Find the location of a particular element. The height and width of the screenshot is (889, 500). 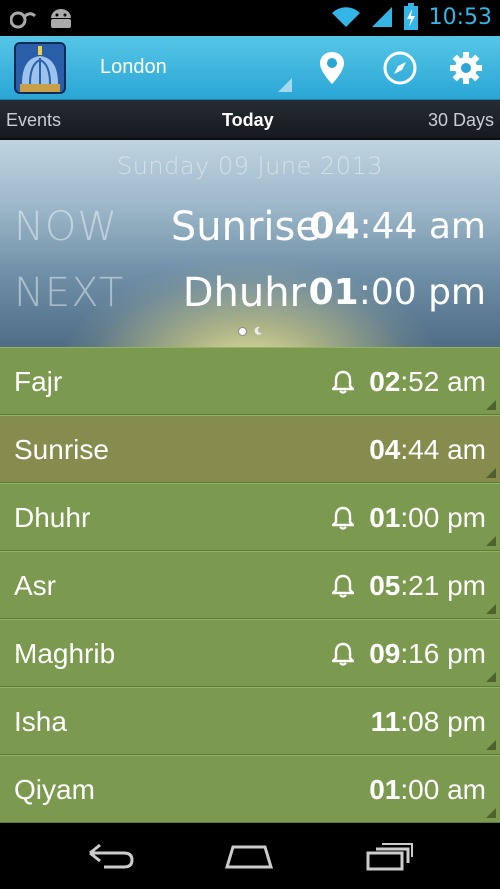

wifi-icon is located at coordinates (345, 17).